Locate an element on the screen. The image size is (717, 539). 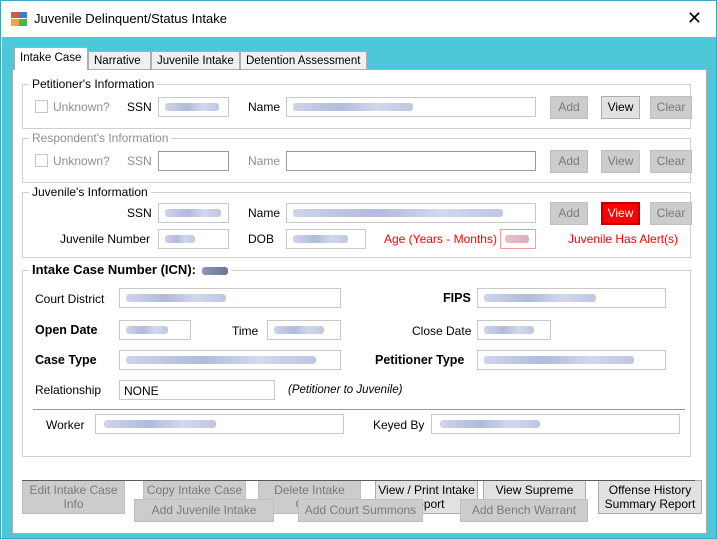
tab-detention-assessment: Detention Assessment is located at coordinates (303, 60).